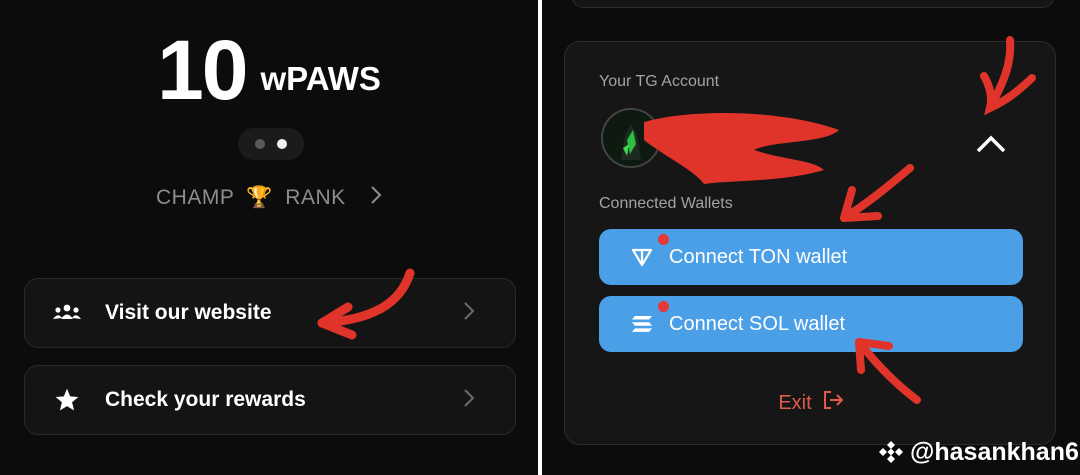  I want to click on rank-suffix: RANK, so click(315, 197).